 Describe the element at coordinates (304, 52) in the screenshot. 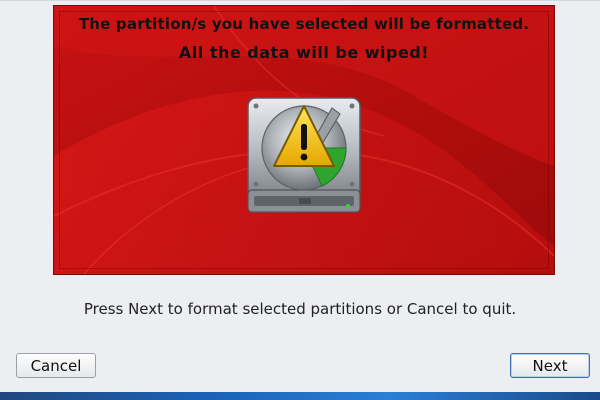

I see `warning-subtitle: All the data will be wiped!` at that location.